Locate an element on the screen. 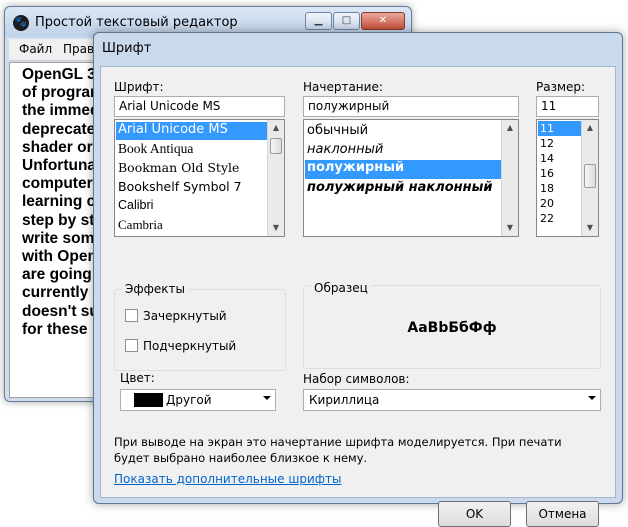  effects-label: Эффекты is located at coordinates (155, 289).